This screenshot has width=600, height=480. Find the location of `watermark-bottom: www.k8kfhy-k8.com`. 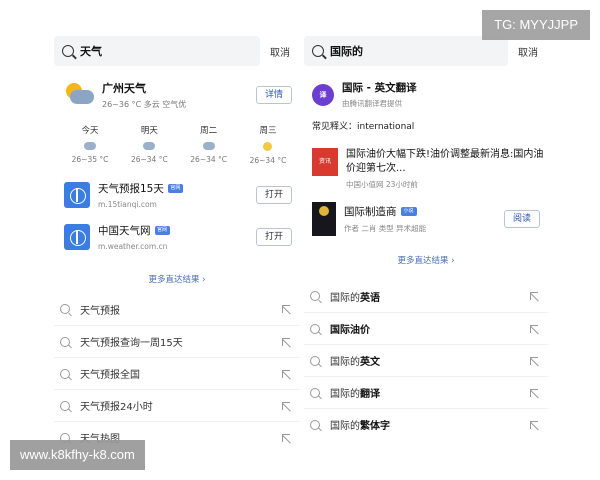

watermark-bottom: www.k8kfhy-k8.com is located at coordinates (77, 455).